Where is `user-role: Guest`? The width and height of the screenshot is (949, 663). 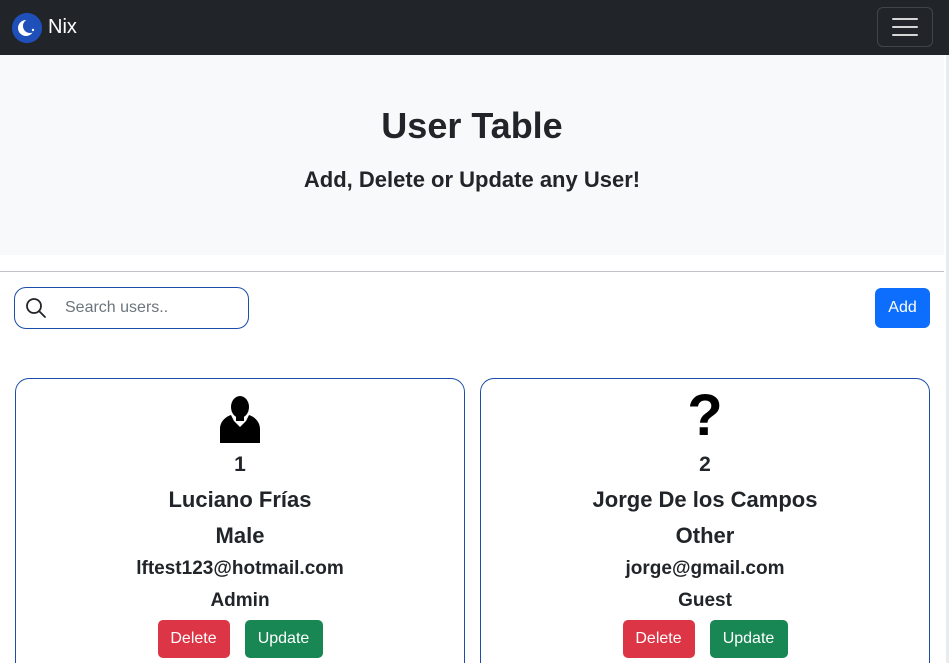 user-role: Guest is located at coordinates (705, 600).